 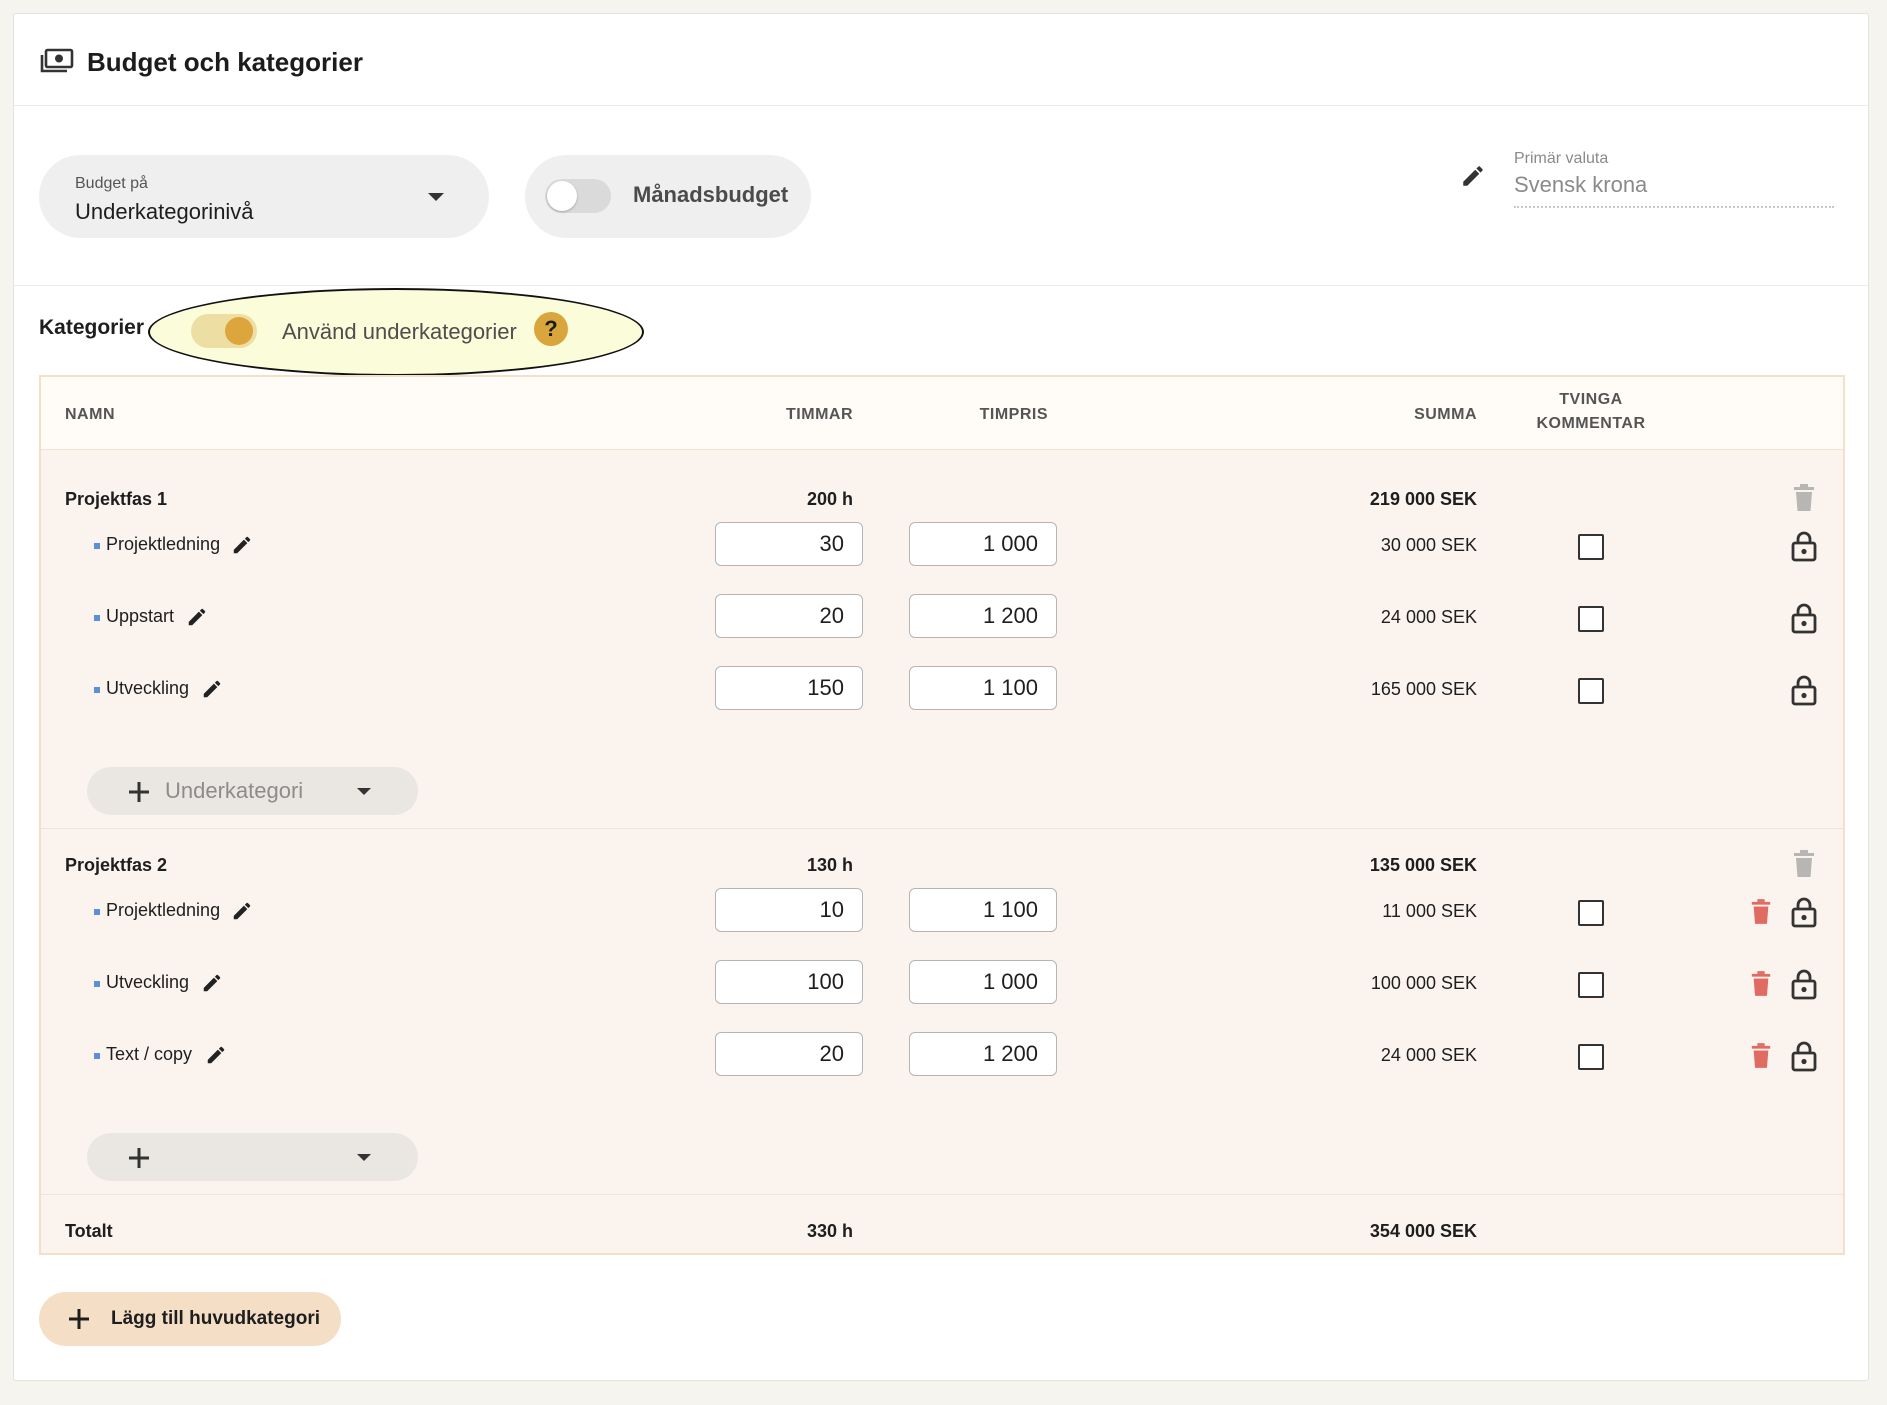 I want to click on hours-input: 30, so click(x=789, y=544).